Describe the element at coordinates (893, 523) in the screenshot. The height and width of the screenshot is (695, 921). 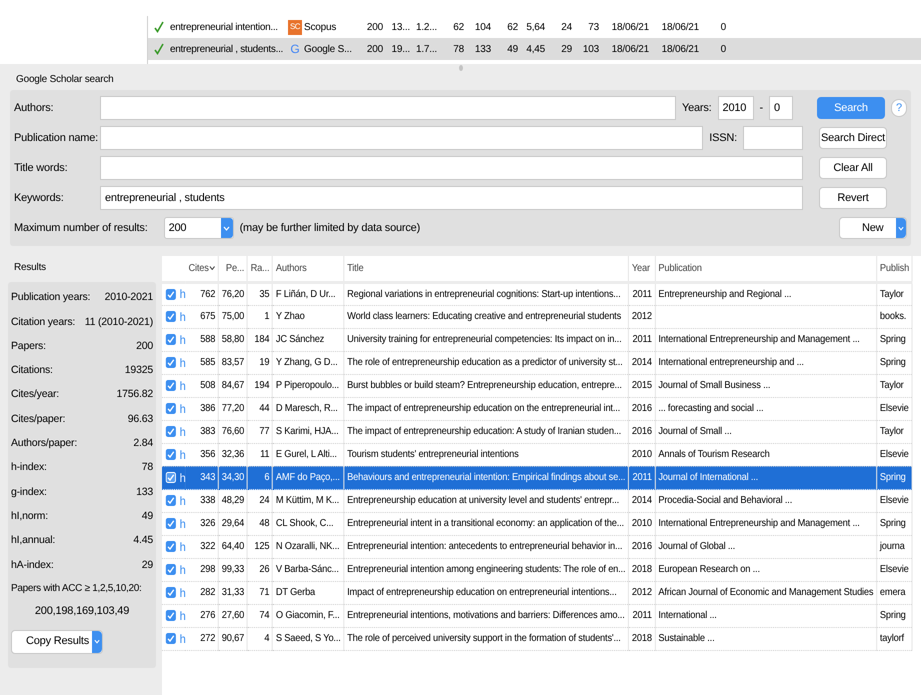
I see `table-cell: Spring` at that location.